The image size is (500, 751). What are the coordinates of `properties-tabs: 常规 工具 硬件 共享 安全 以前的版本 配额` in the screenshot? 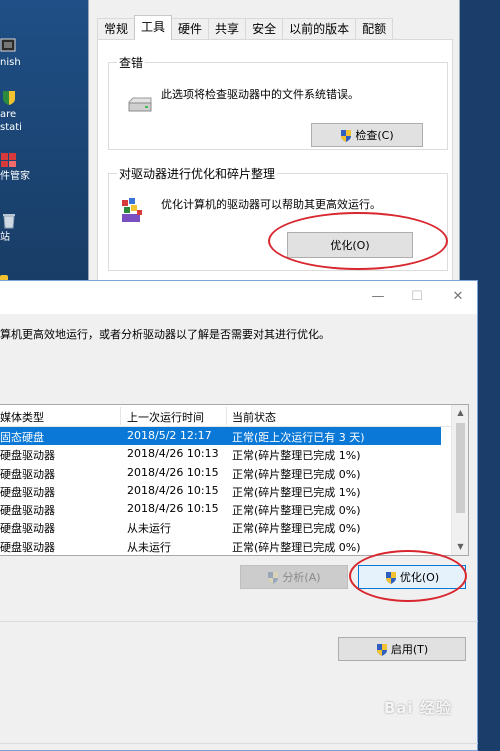 It's located at (245, 27).